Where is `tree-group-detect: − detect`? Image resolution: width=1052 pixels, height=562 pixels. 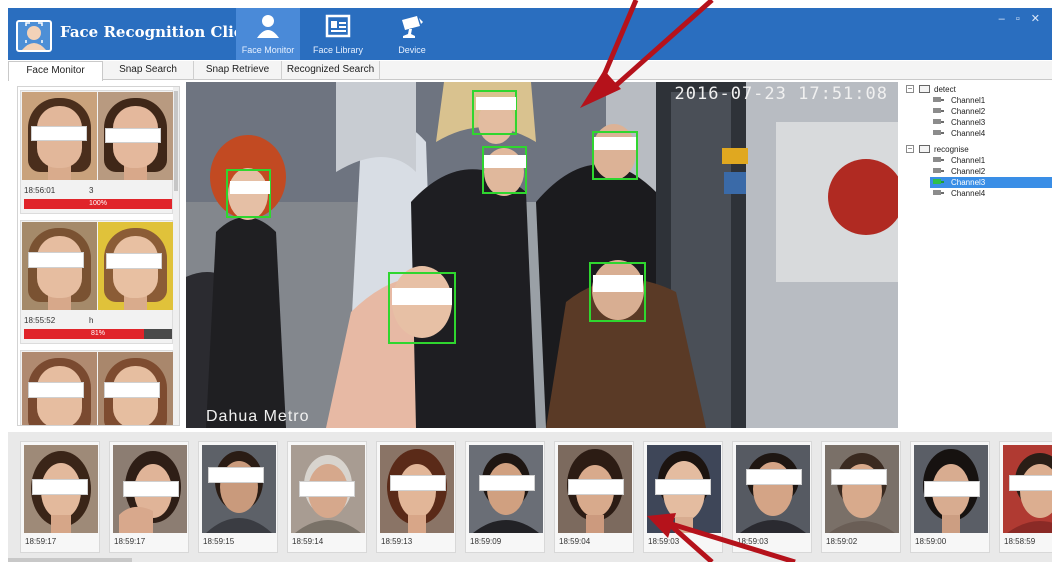
tree-group-detect: − detect is located at coordinates (976, 89).